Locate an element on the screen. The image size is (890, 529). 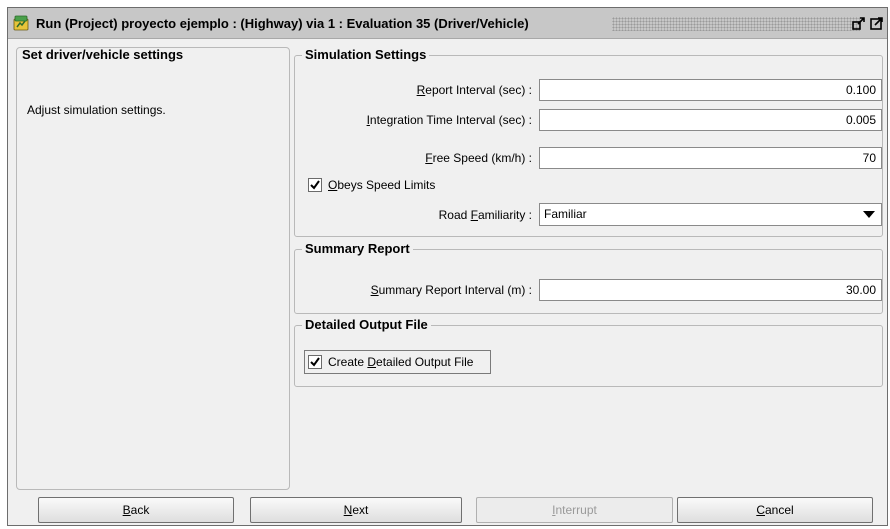
interrupt-button: Interrupt is located at coordinates (574, 510).